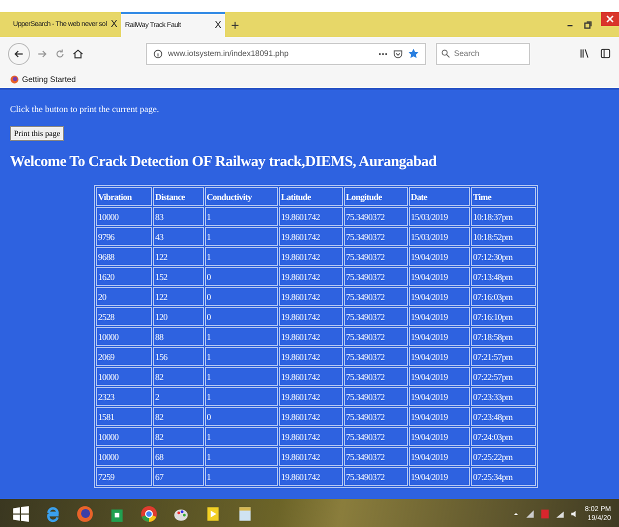 Image resolution: width=619 pixels, height=527 pixels. Describe the element at coordinates (503, 216) in the screenshot. I see `table-cell: 10:18:37pm` at that location.